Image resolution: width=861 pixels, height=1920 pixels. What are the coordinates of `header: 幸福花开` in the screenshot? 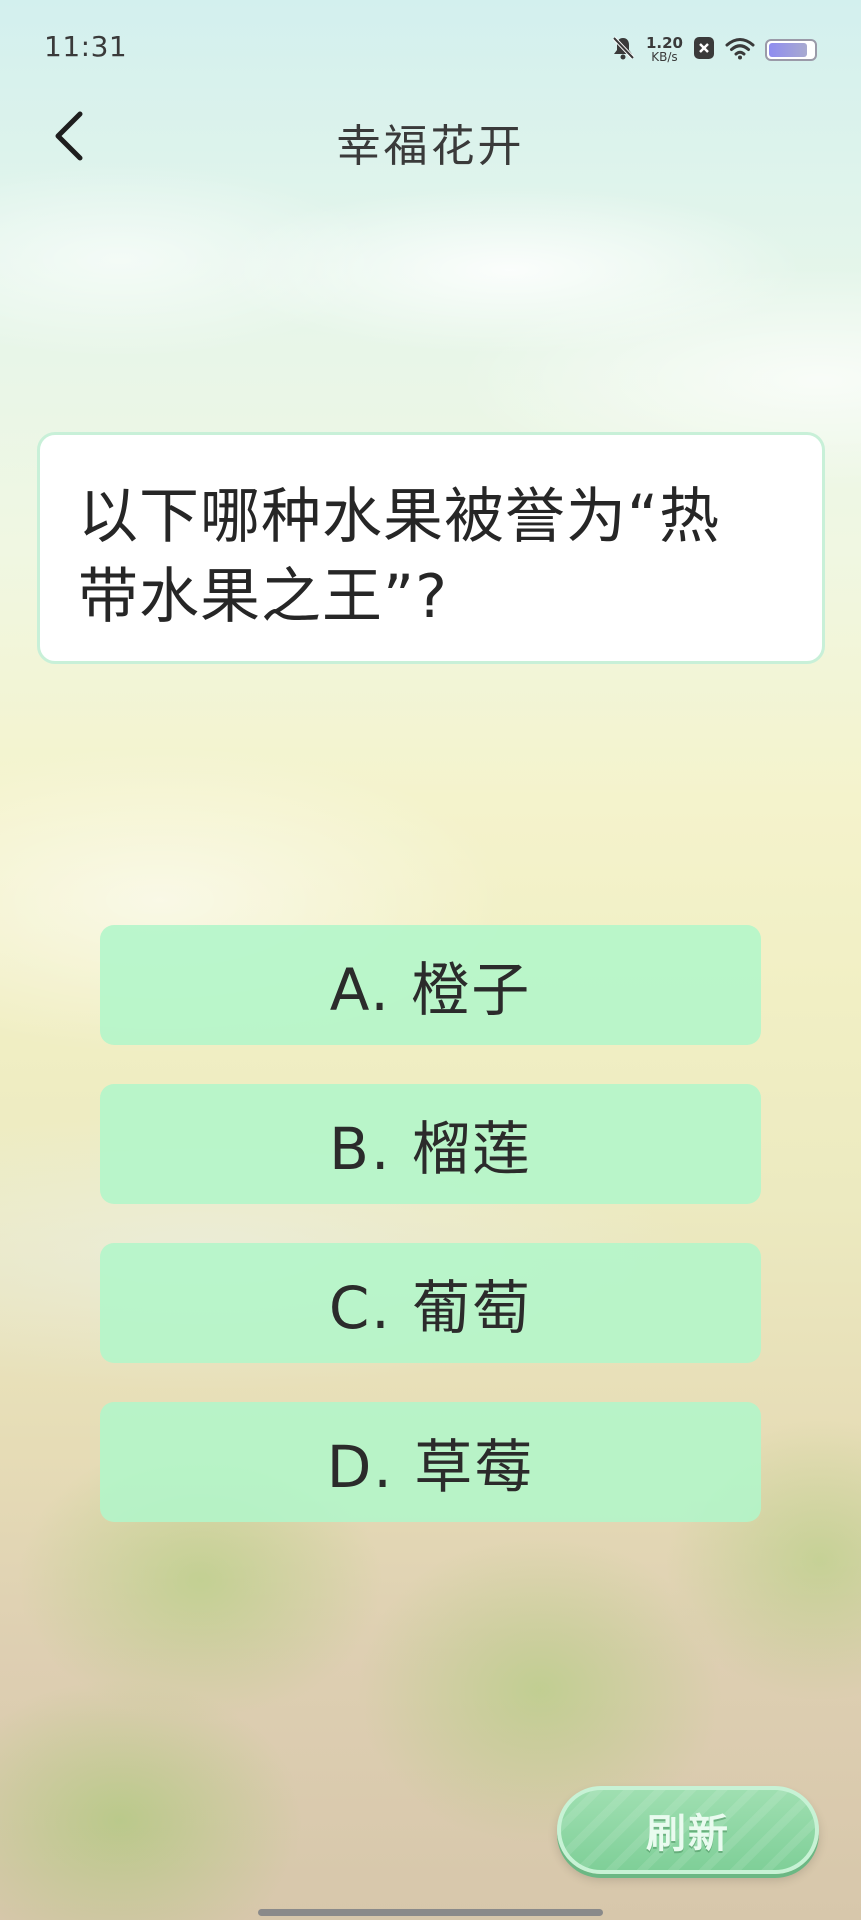 It's located at (430, 140).